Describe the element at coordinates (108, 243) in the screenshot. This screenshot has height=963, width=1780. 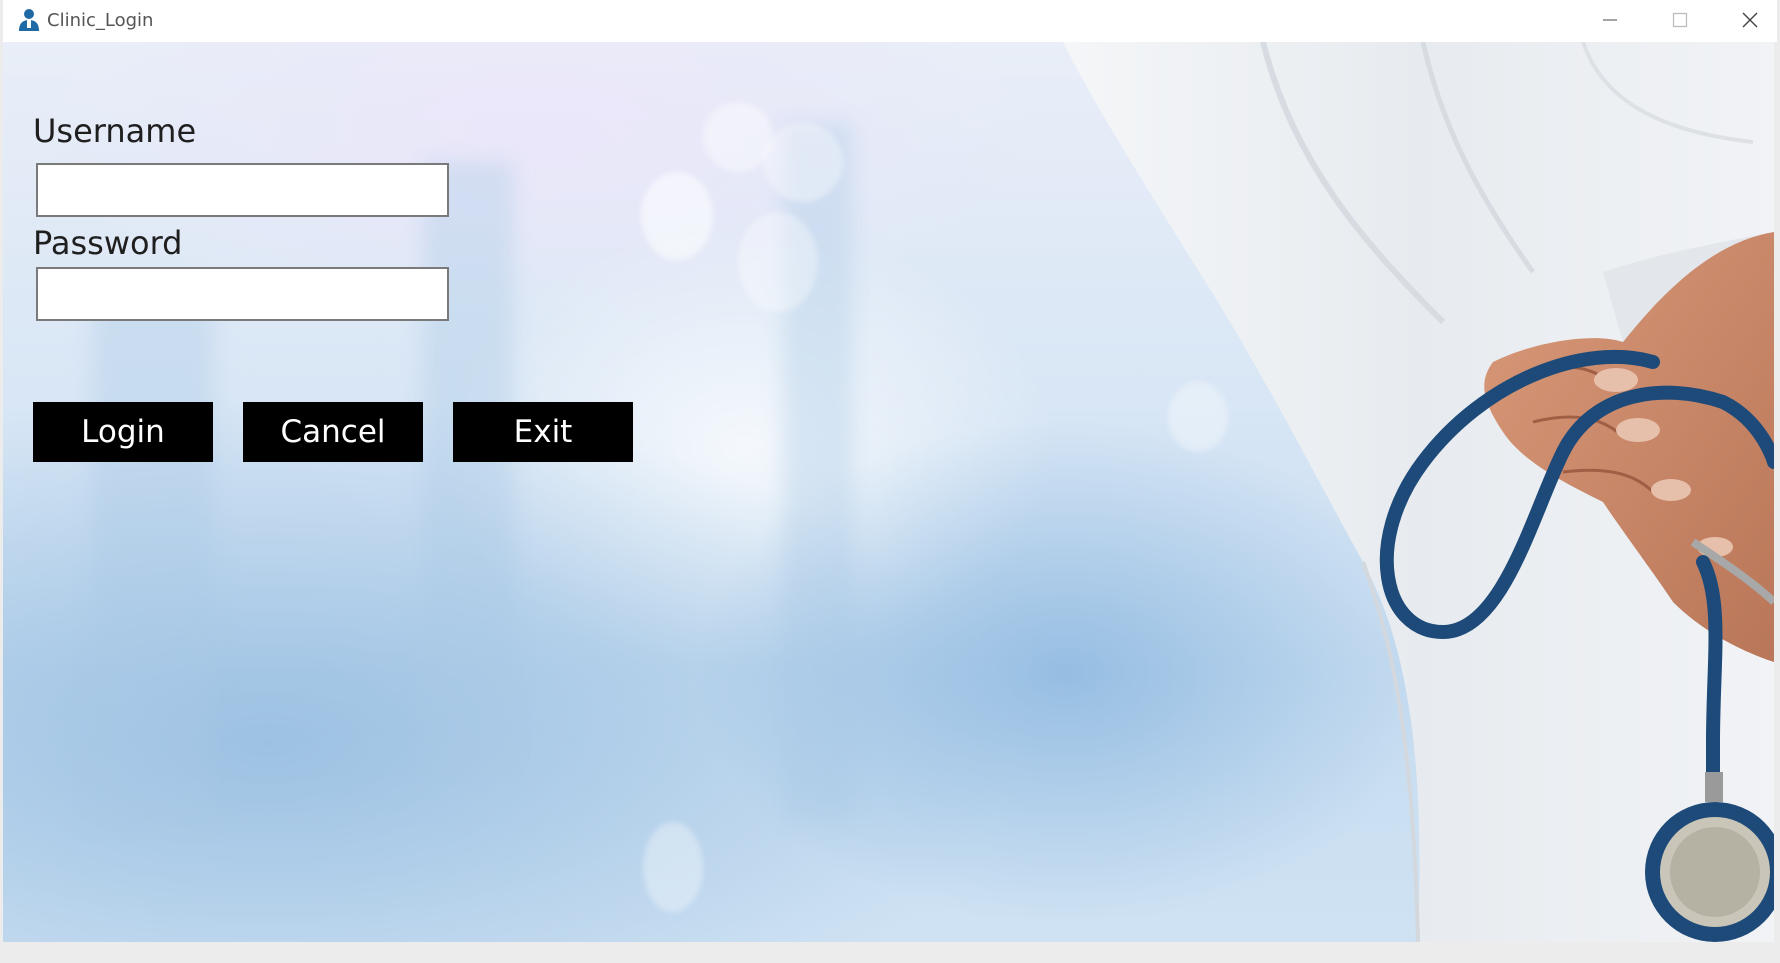
I see `password-label: Password` at that location.